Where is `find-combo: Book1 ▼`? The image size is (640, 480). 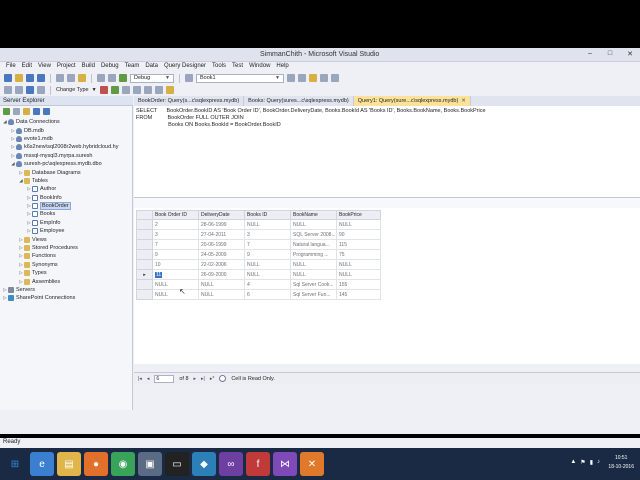 find-combo: Book1 ▼ is located at coordinates (240, 78).